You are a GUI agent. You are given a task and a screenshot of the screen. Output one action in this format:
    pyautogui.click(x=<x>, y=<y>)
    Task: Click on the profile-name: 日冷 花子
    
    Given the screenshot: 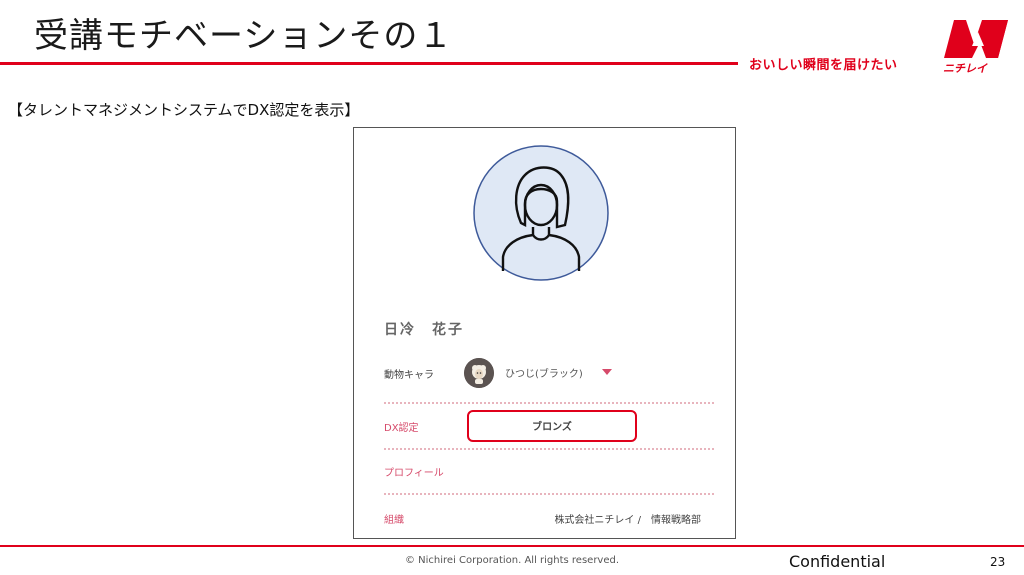 What is the action you would take?
    pyautogui.click(x=424, y=330)
    